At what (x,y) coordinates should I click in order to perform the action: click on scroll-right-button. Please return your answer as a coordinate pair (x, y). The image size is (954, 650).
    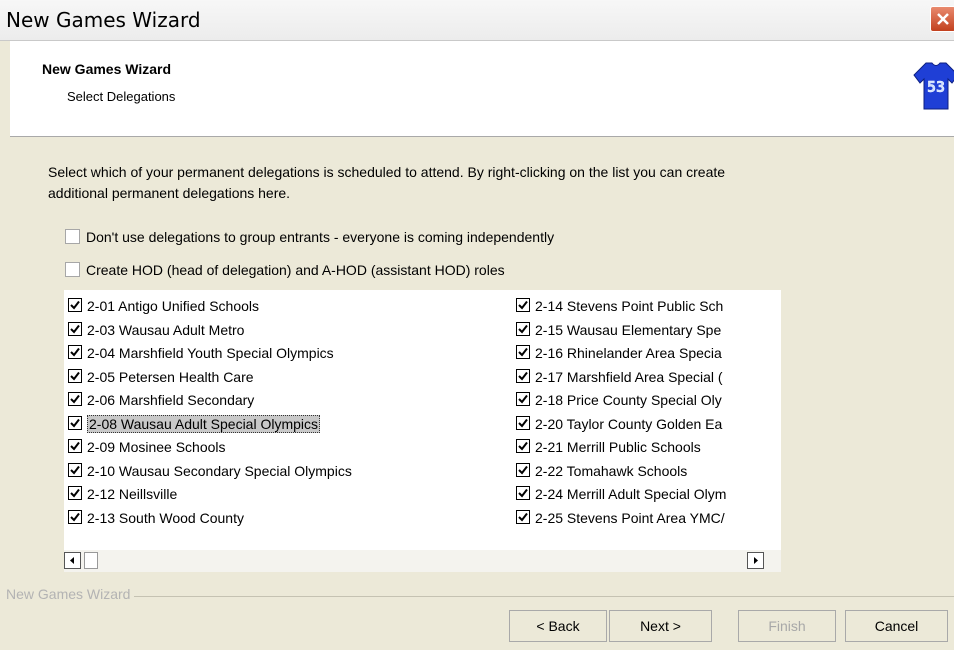
    Looking at the image, I should click on (755, 560).